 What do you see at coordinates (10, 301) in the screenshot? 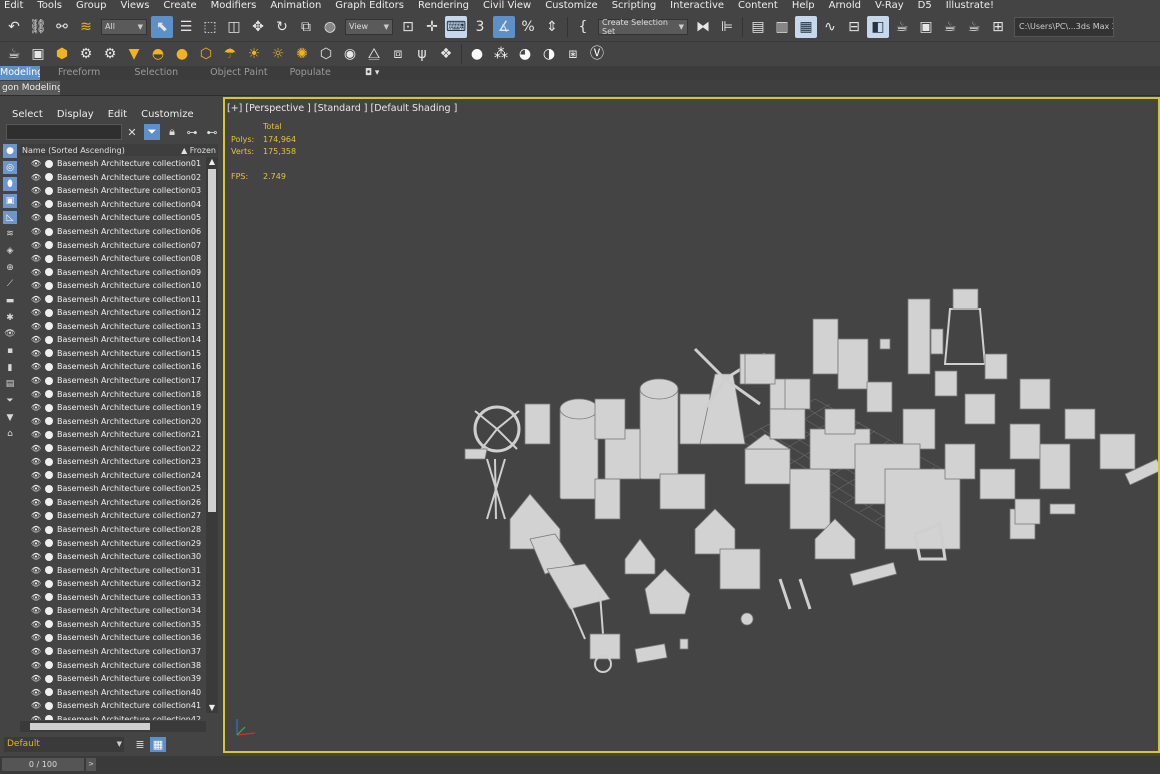
I see `display-containers-icon: ▬` at bounding box center [10, 301].